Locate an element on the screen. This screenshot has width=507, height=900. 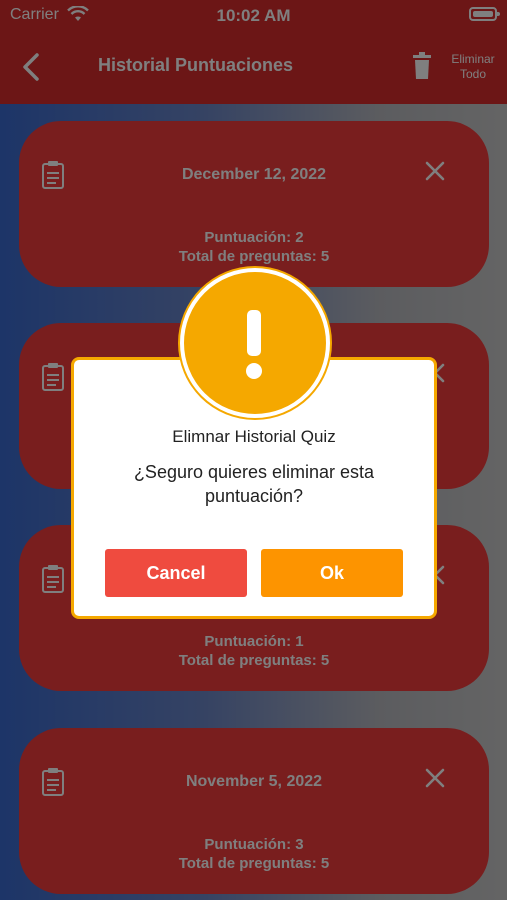
ok-button: Ok is located at coordinates (332, 573).